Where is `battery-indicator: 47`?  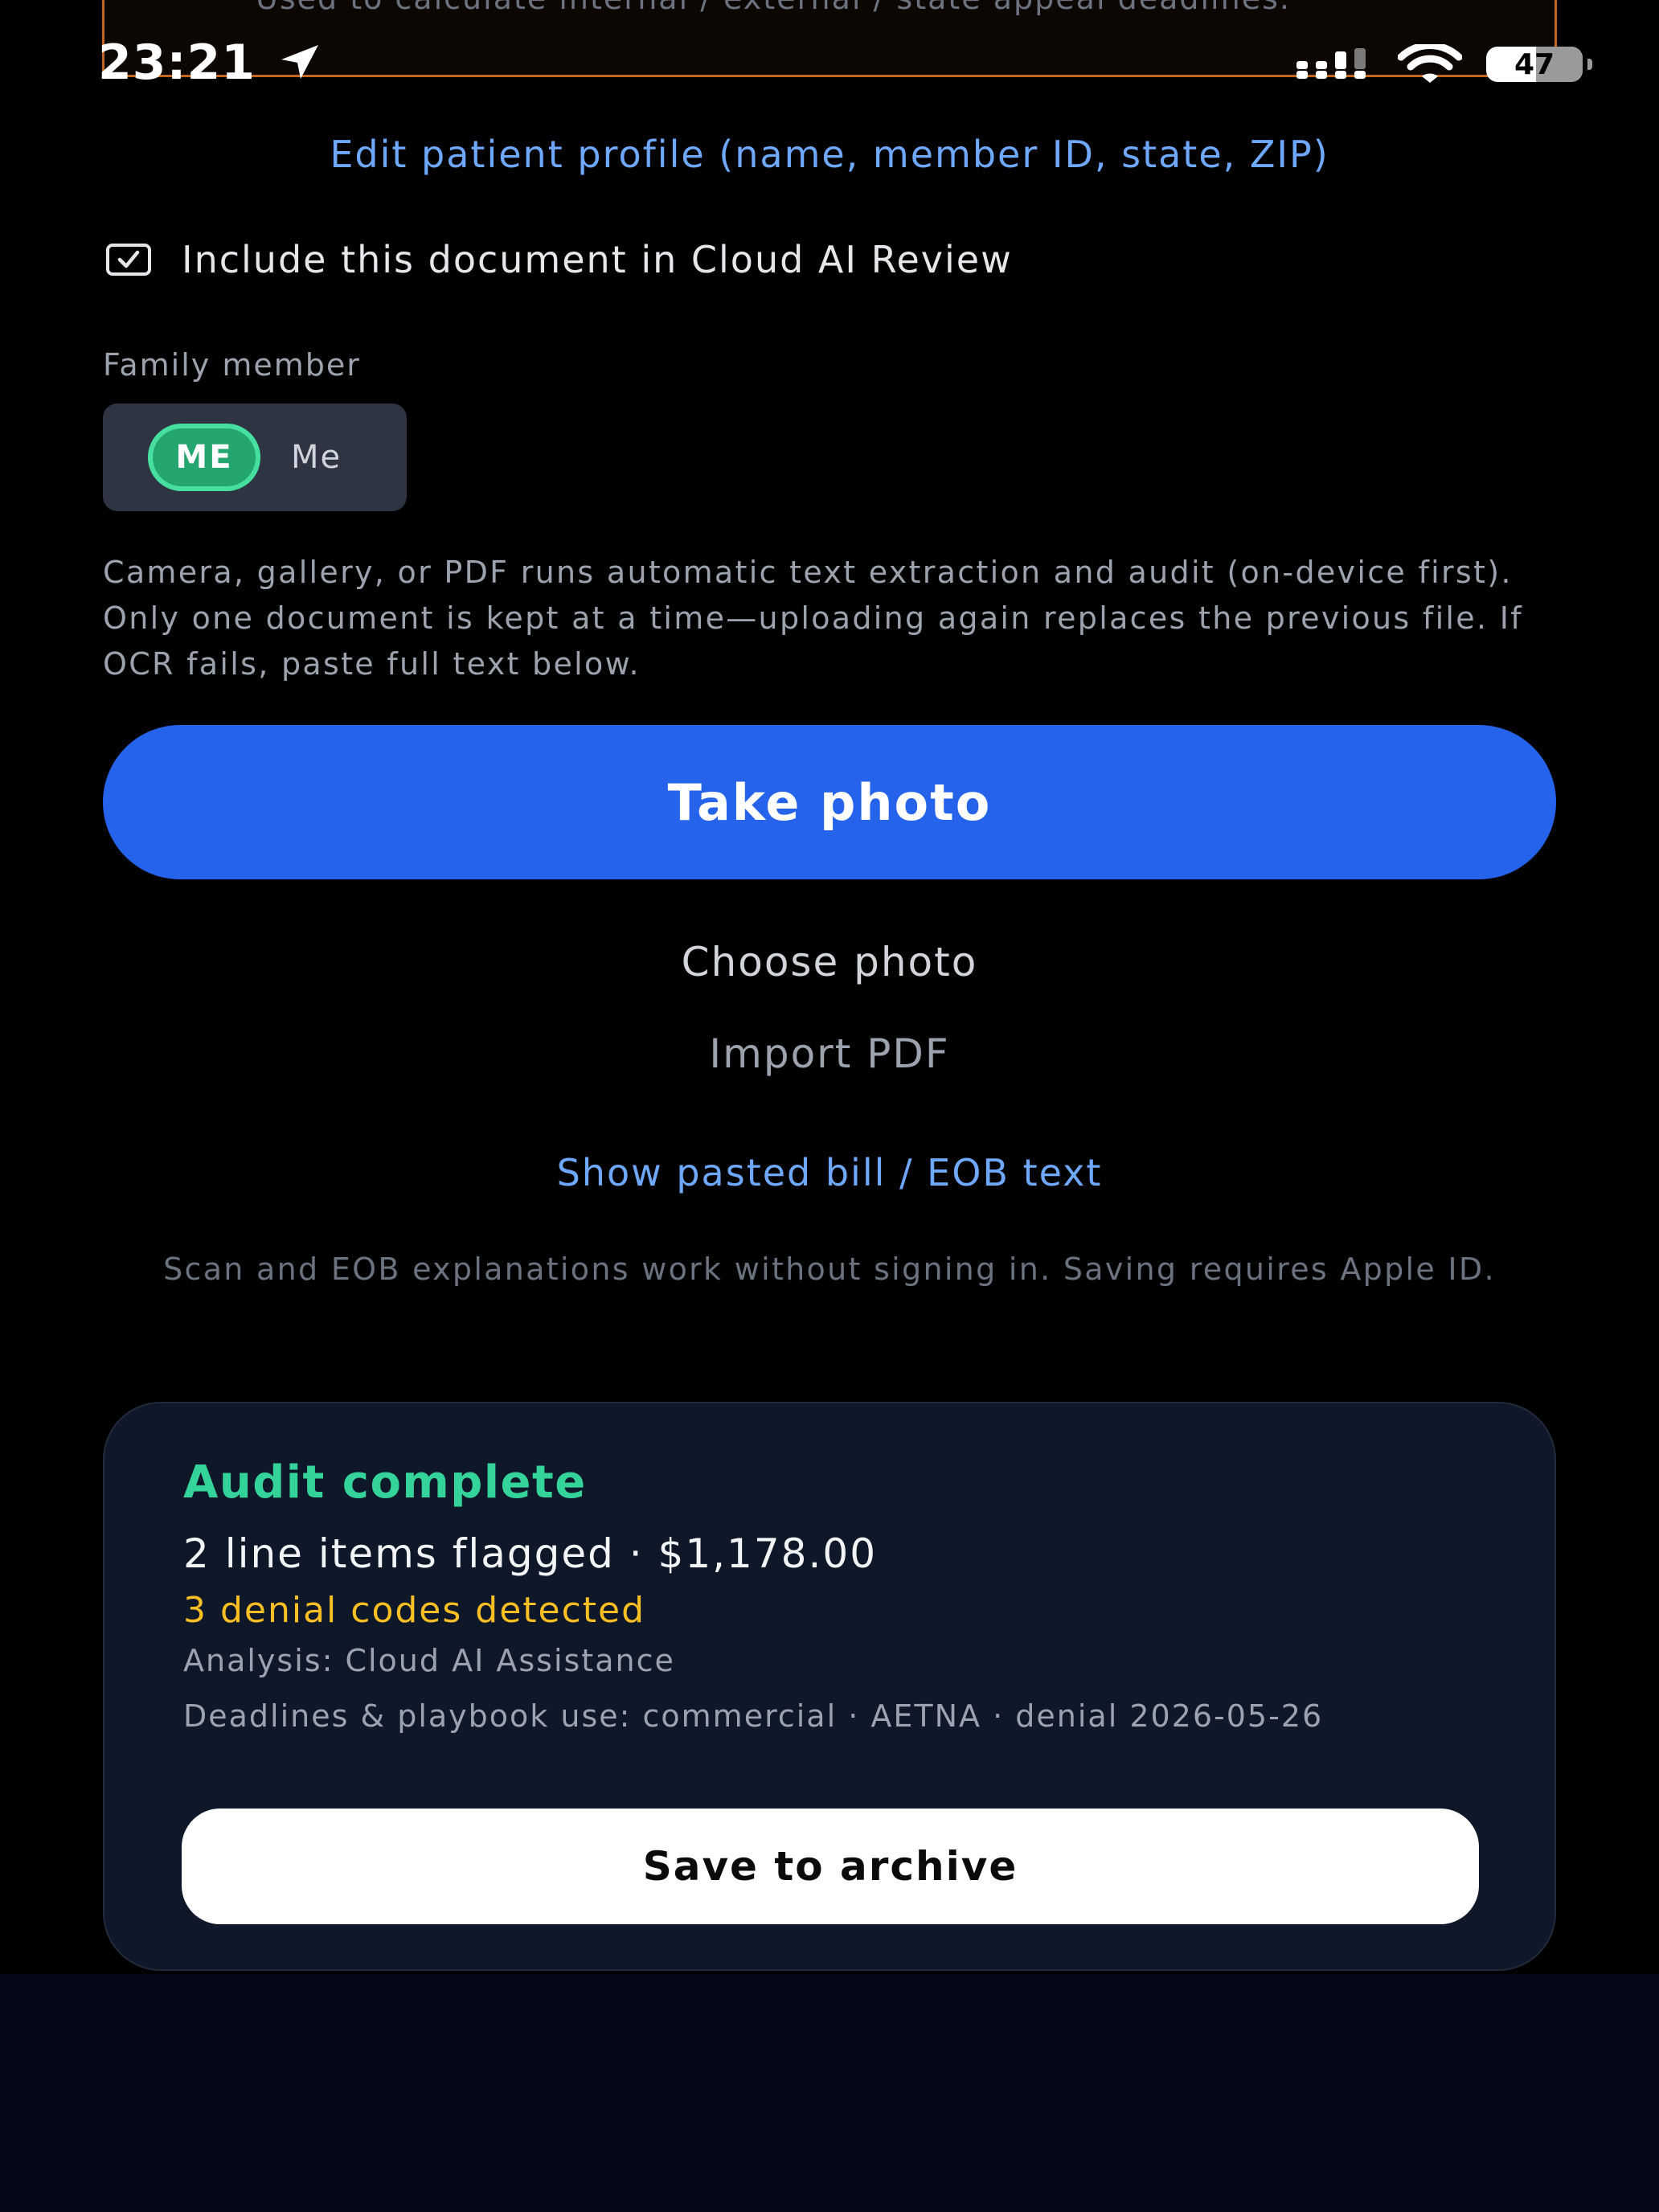
battery-indicator: 47 is located at coordinates (1539, 64).